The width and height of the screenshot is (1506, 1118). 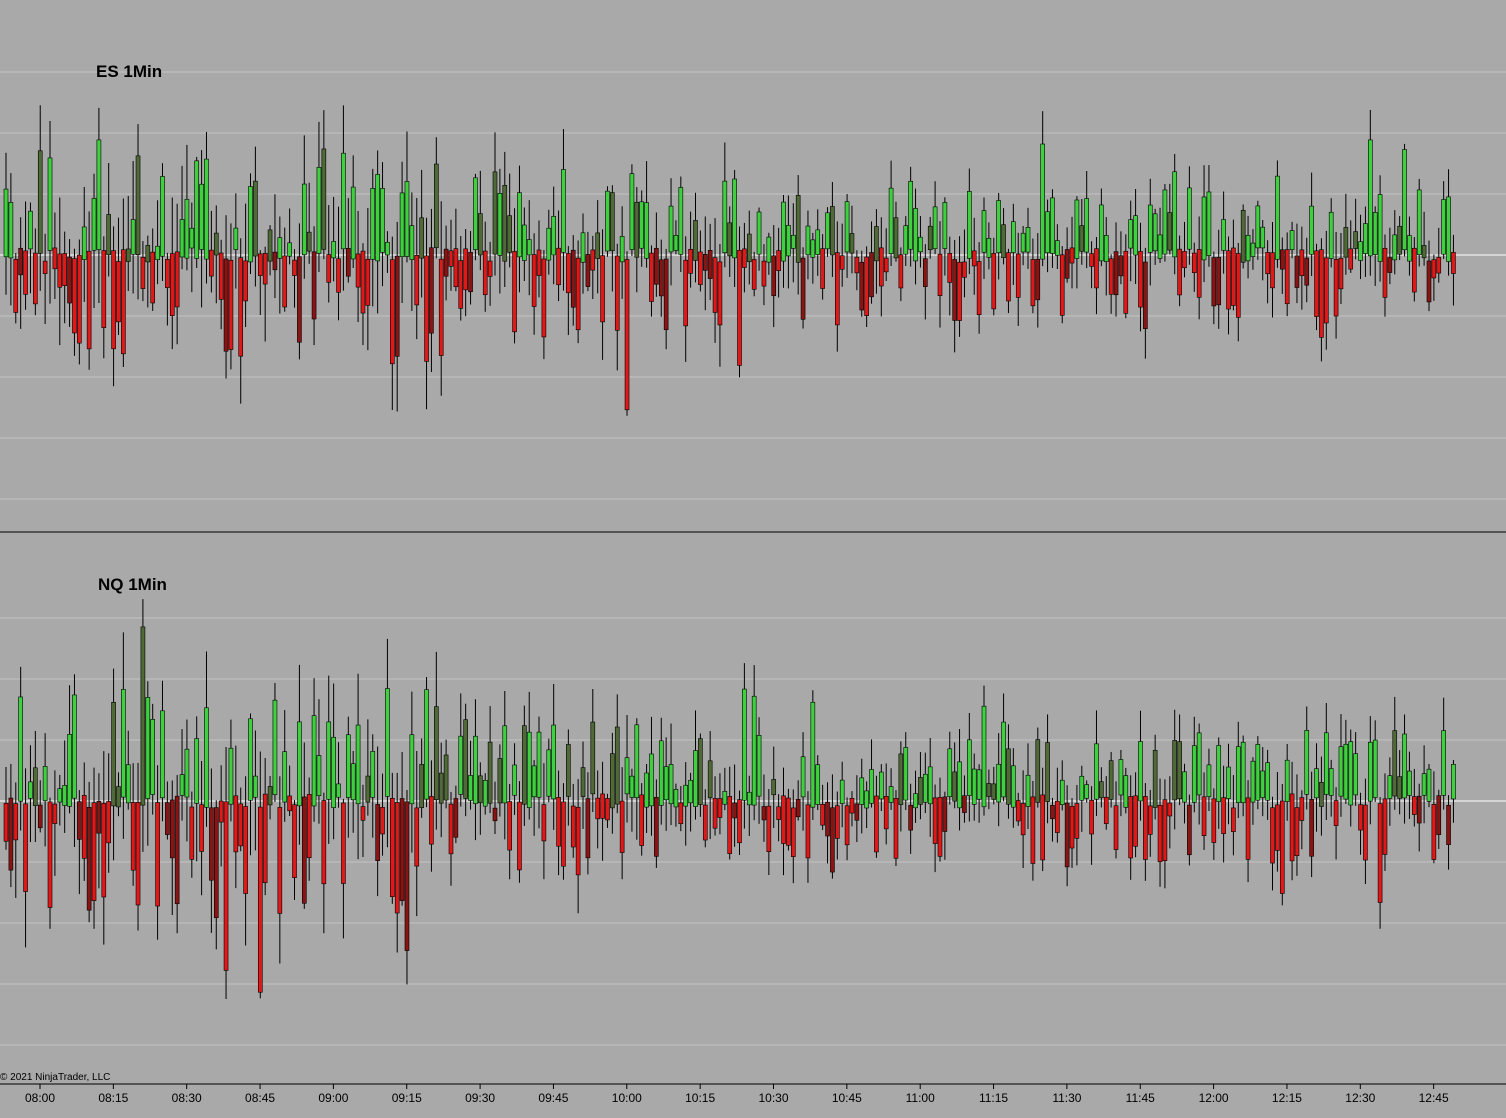 I want to click on x-tick-label: 11:15, so click(x=993, y=1098).